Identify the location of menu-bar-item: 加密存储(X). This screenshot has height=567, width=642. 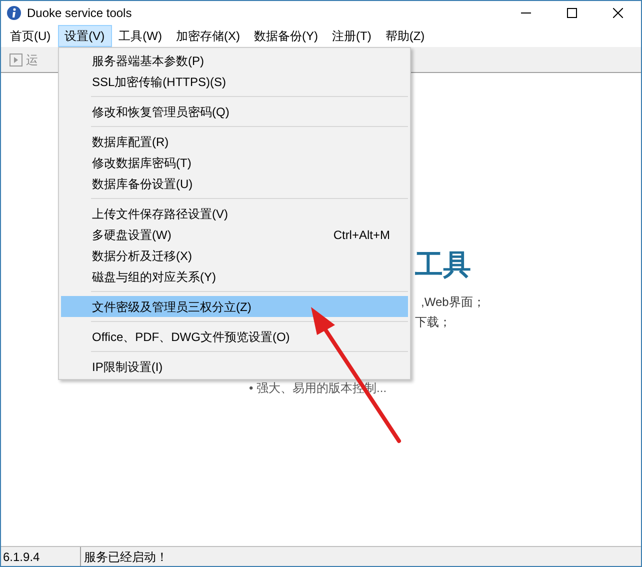
(208, 36).